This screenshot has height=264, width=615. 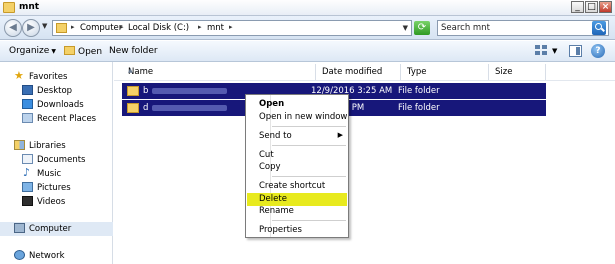 What do you see at coordinates (504, 72) in the screenshot?
I see `column-label: Size` at bounding box center [504, 72].